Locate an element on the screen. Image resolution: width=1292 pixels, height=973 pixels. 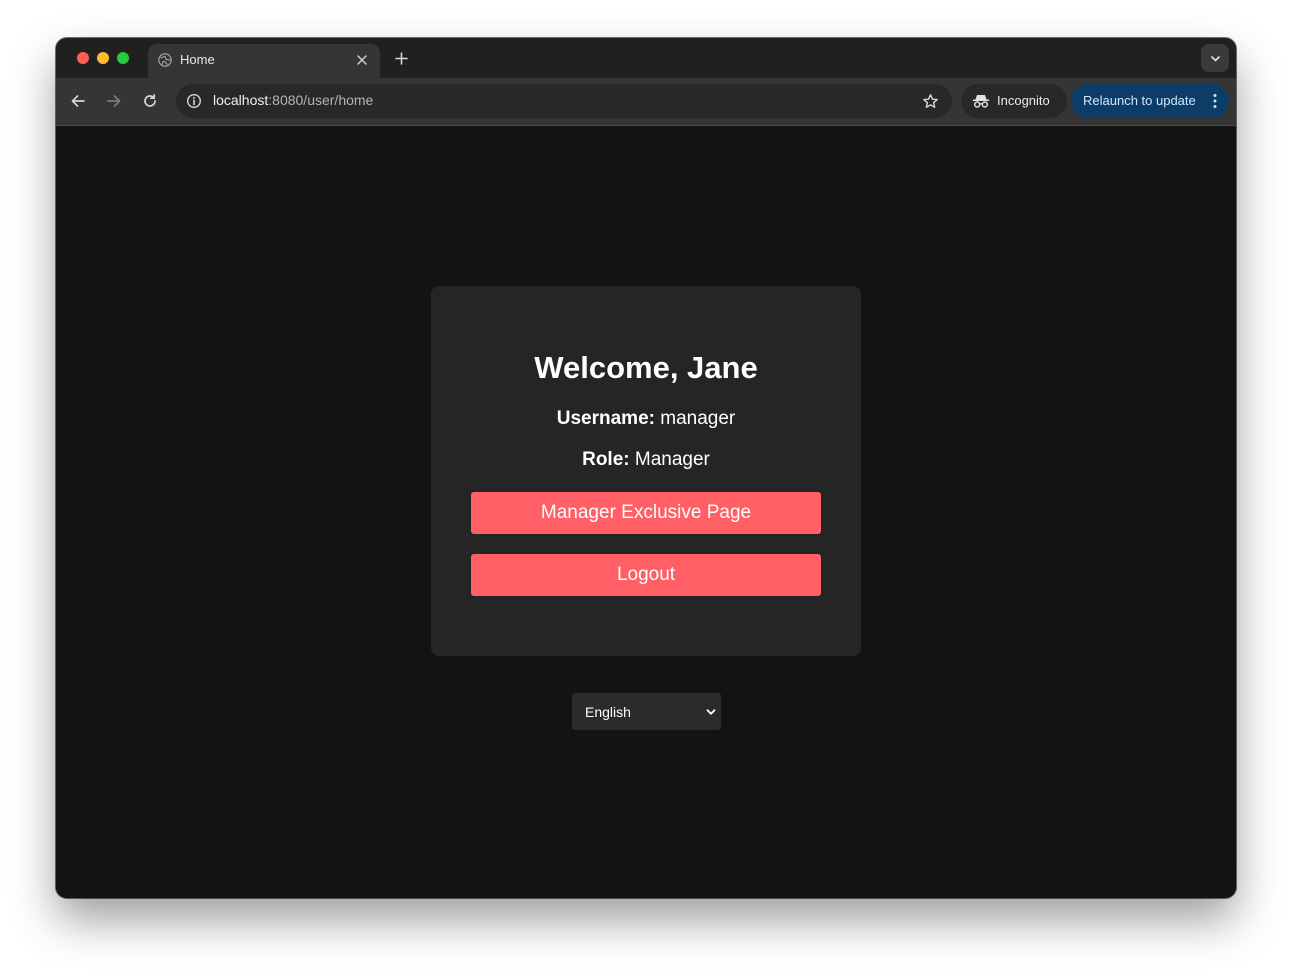
forward-button is located at coordinates (114, 101).